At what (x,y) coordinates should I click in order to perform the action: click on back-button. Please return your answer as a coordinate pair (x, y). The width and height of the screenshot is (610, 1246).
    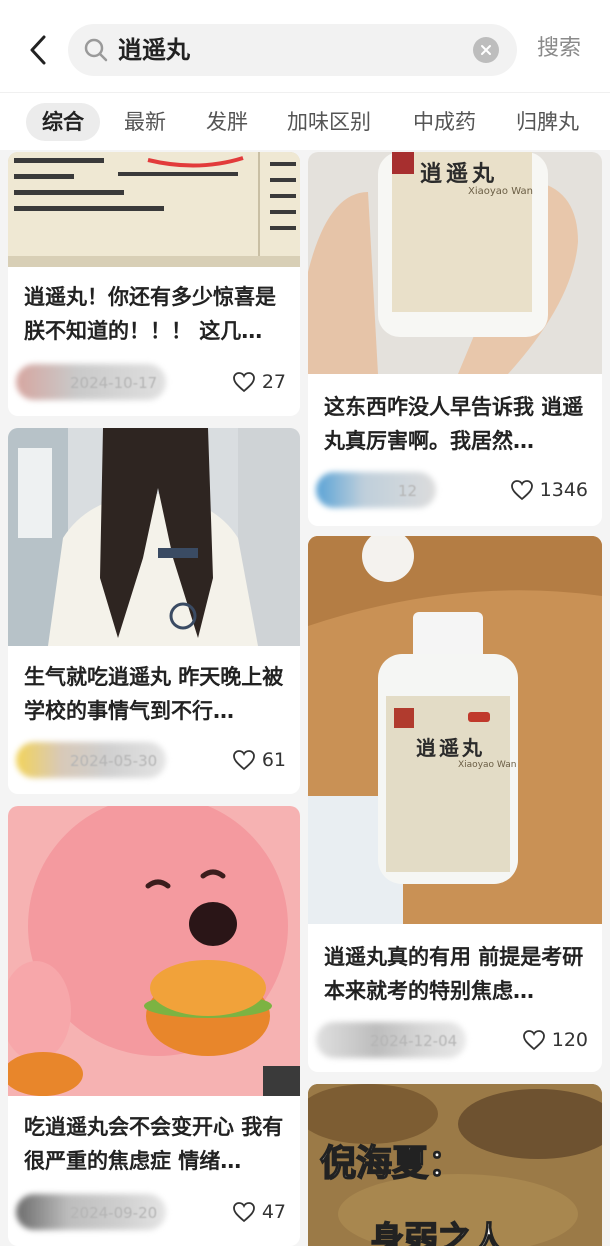
    Looking at the image, I should click on (38, 50).